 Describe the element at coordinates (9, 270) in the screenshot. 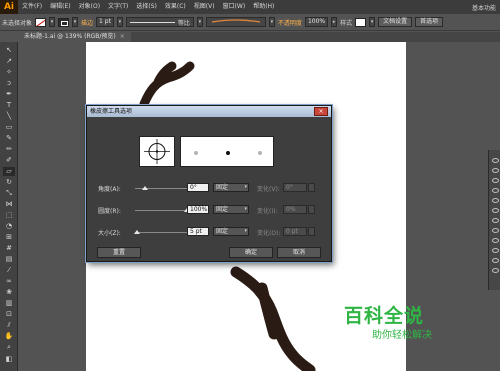

I see `eyedropper-tool-icon: ⁄` at that location.